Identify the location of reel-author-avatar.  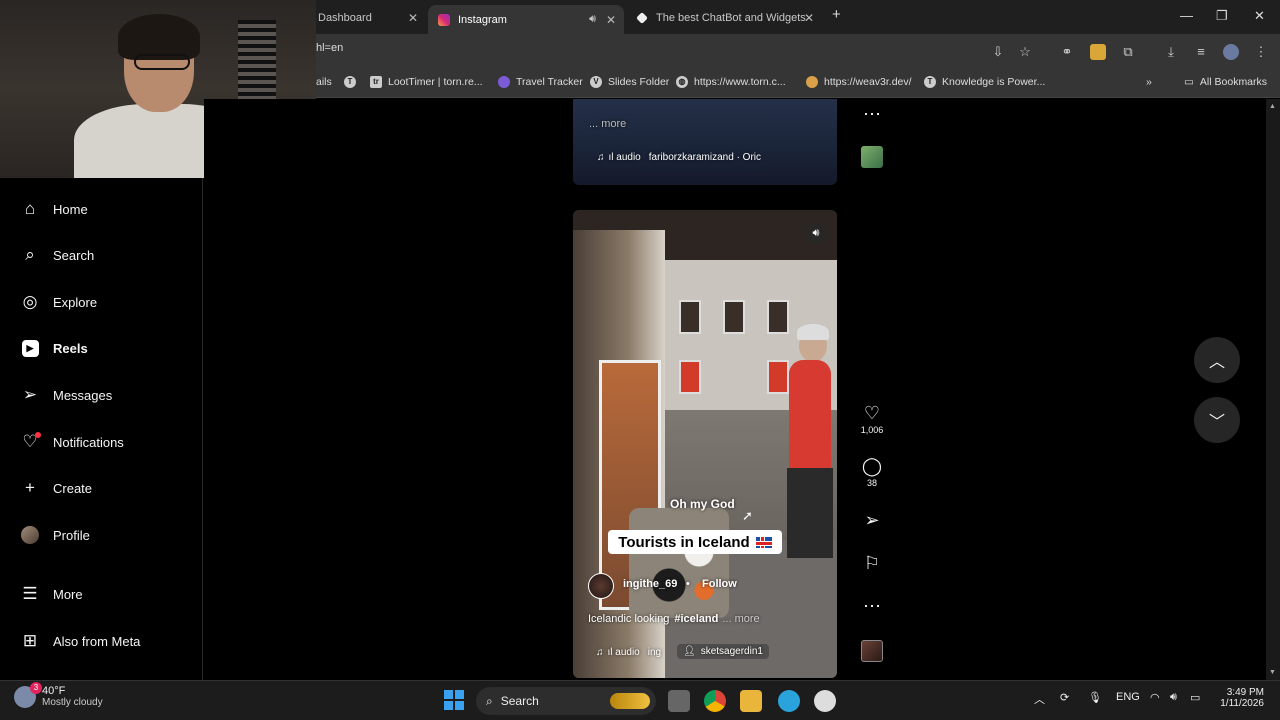
(601, 586).